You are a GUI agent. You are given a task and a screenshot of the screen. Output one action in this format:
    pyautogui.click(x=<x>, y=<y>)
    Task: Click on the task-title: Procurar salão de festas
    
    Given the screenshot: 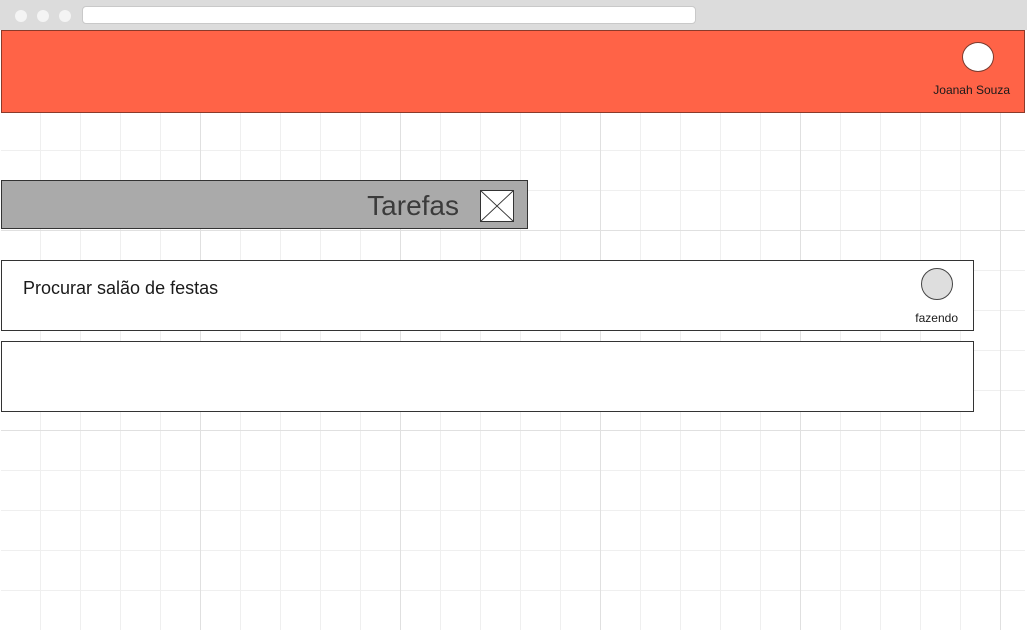 What is the action you would take?
    pyautogui.click(x=121, y=288)
    